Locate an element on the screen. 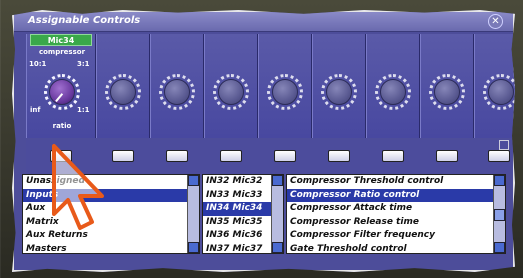  list-item: Compressor Filter frequency is located at coordinates (396, 236).